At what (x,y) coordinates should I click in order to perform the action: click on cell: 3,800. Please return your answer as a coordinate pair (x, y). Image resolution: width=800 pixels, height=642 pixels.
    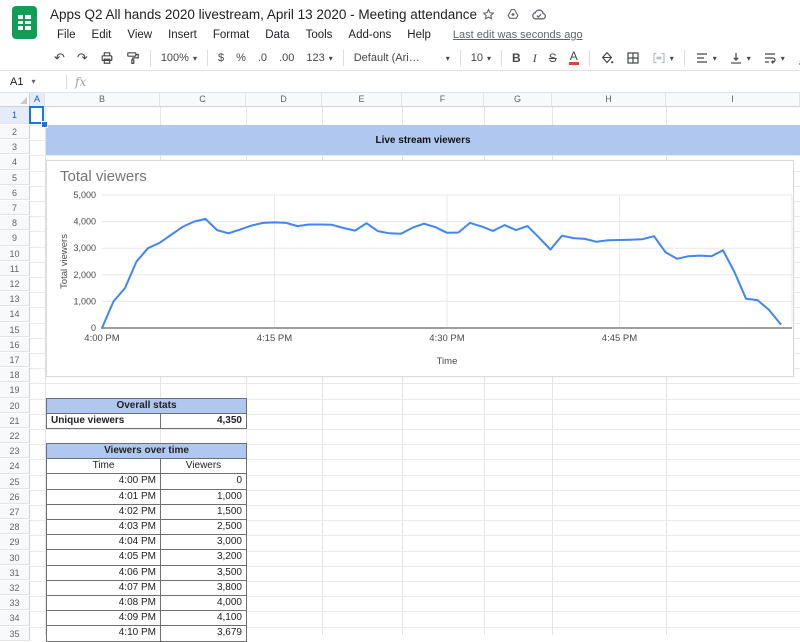
    Looking at the image, I should click on (203, 588).